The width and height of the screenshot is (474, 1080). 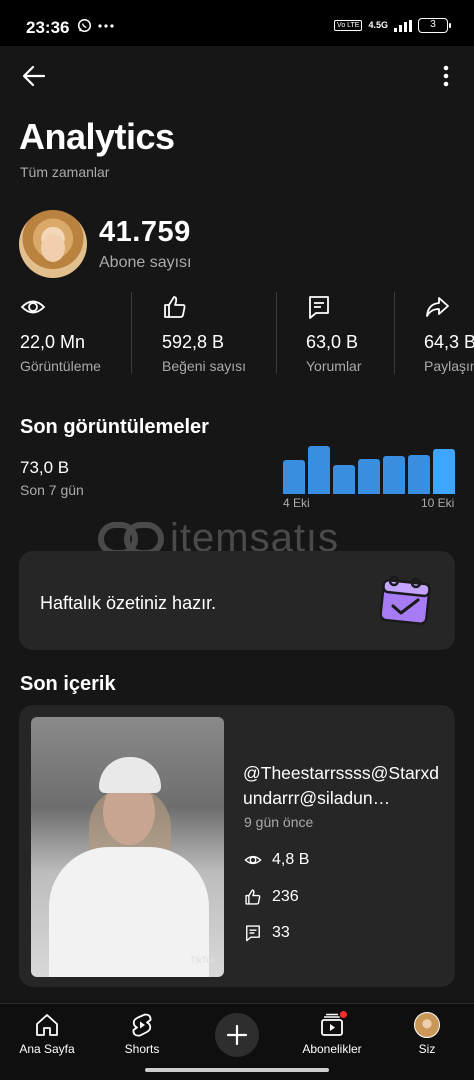 I want to click on more-vertical-icon, so click(x=444, y=76).